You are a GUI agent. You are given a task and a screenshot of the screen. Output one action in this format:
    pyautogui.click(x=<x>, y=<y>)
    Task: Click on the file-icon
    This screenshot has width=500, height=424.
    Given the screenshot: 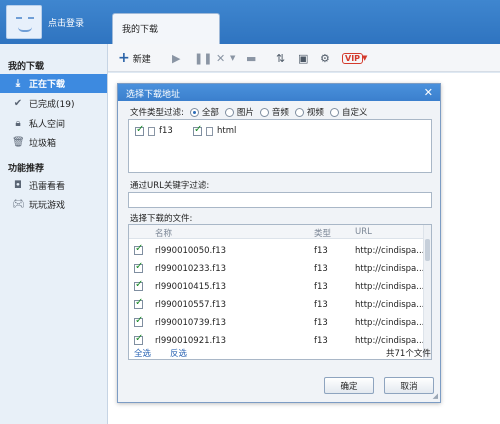 What is the action you would take?
    pyautogui.click(x=151, y=131)
    